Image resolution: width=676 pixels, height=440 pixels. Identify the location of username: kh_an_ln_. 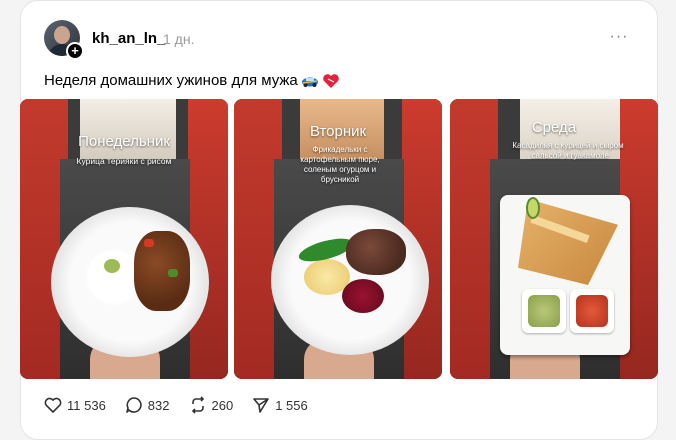
(128, 38).